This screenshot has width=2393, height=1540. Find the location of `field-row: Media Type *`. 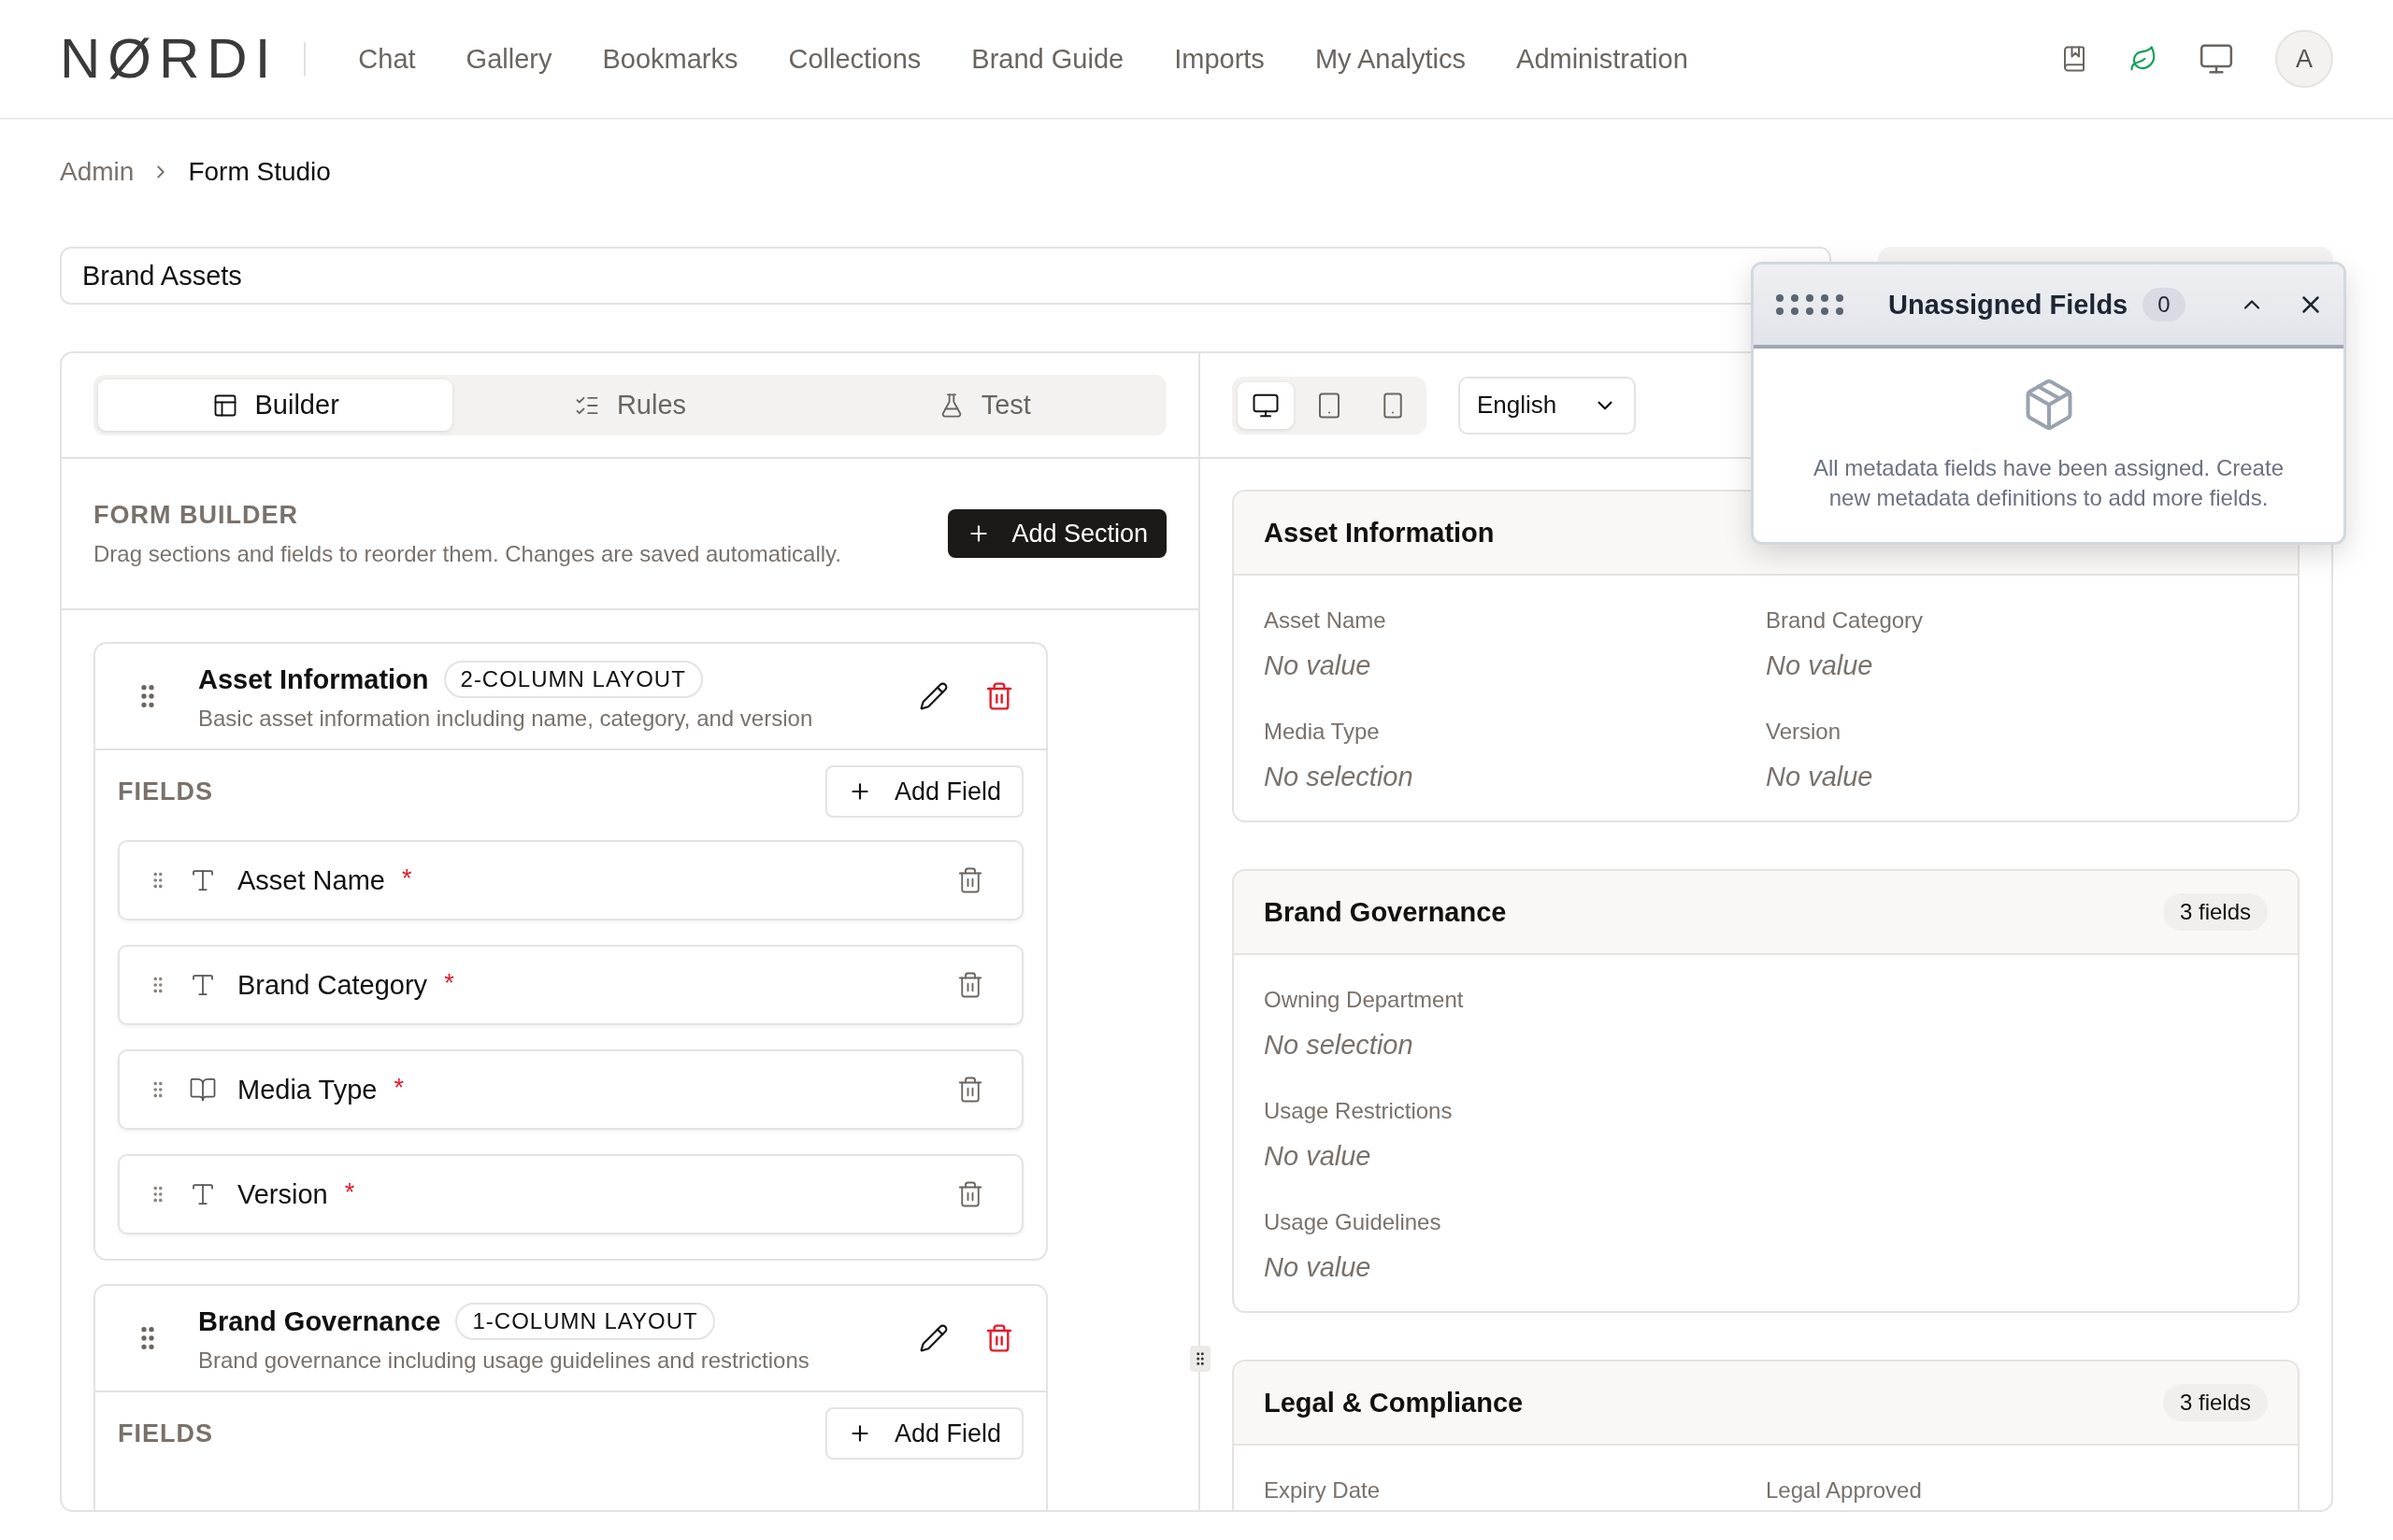

field-row: Media Type * is located at coordinates (571, 1089).